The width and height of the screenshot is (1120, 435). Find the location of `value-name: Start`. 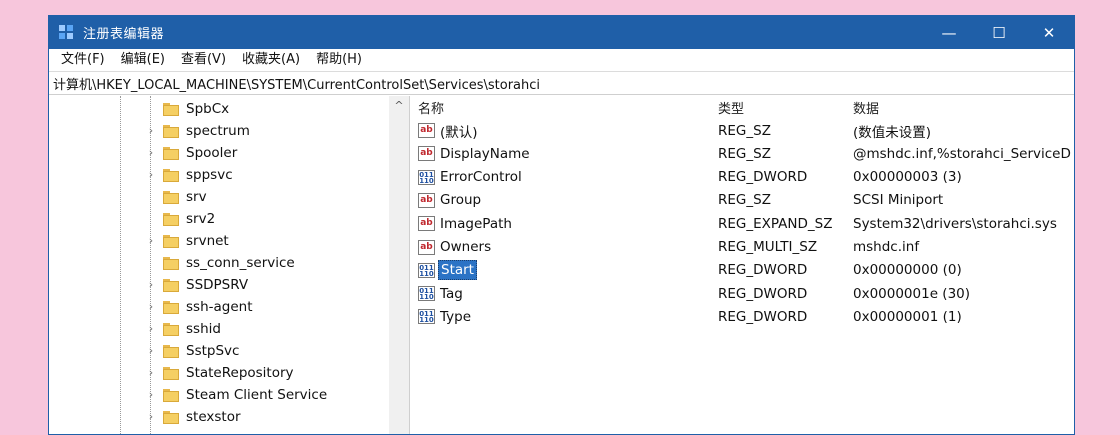

value-name: Start is located at coordinates (457, 270).